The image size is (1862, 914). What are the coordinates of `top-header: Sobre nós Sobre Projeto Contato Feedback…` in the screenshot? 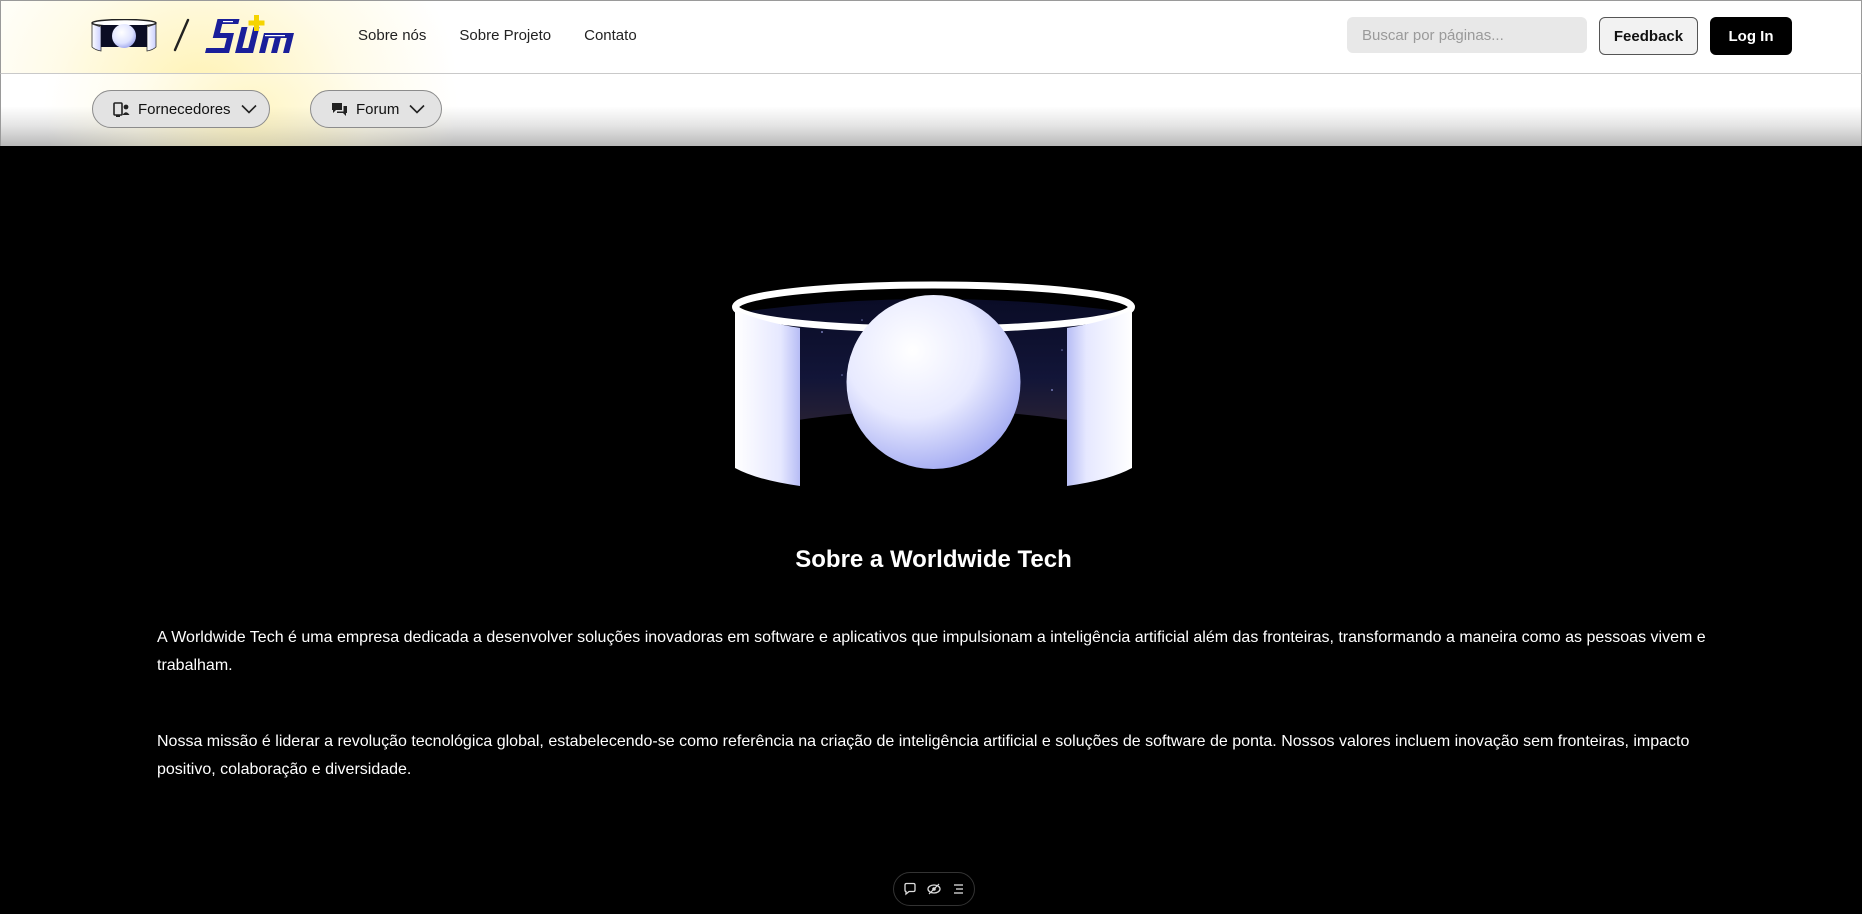 It's located at (931, 37).